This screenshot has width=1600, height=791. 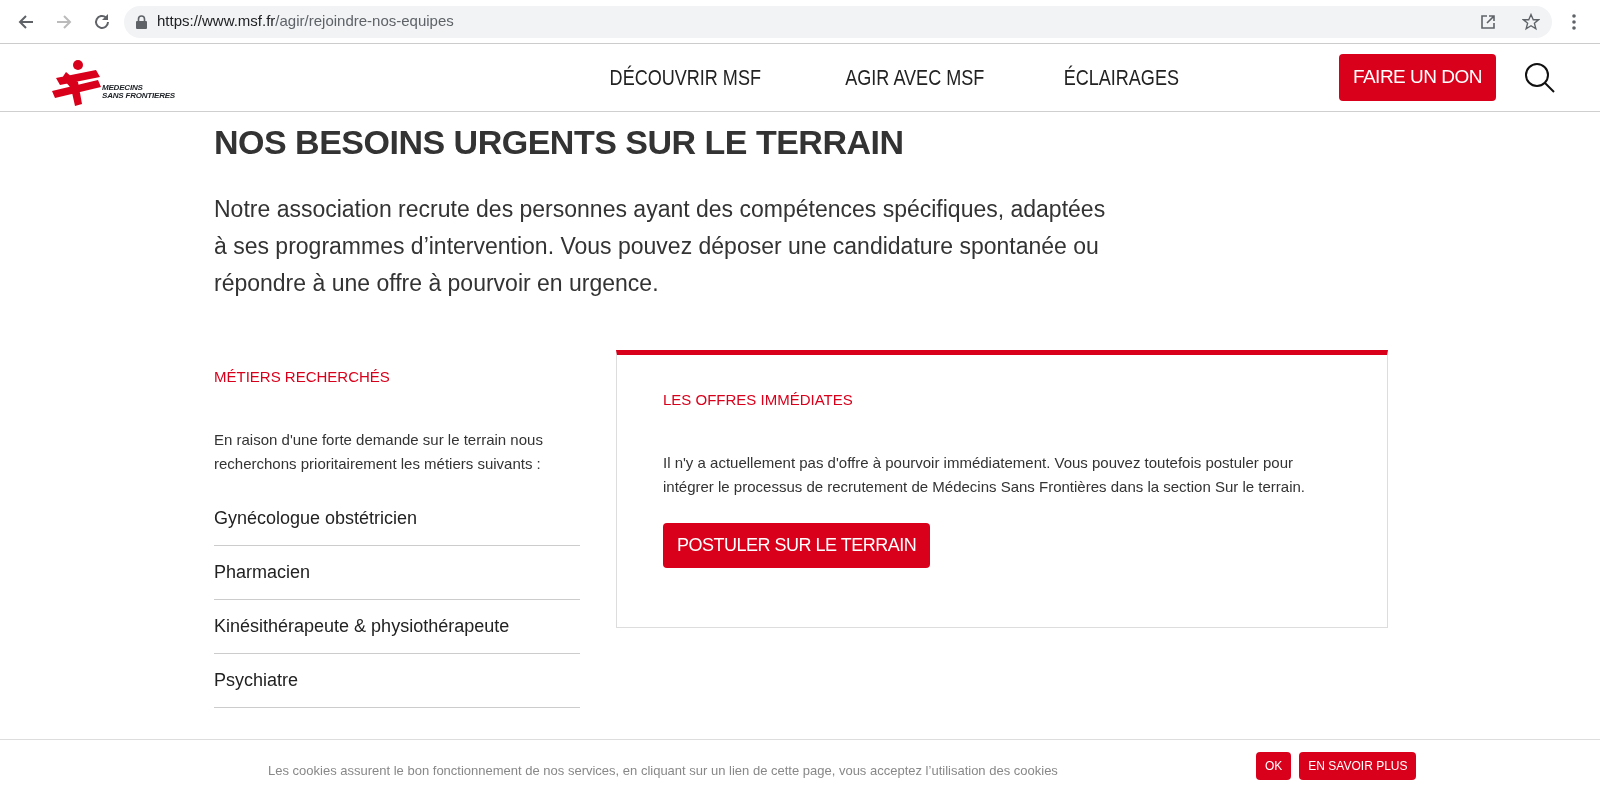 I want to click on section-paragraph: En raison d'une forte demande sur le terrain nous recherchons prioritairement les métiers suivants :, so click(x=379, y=452).